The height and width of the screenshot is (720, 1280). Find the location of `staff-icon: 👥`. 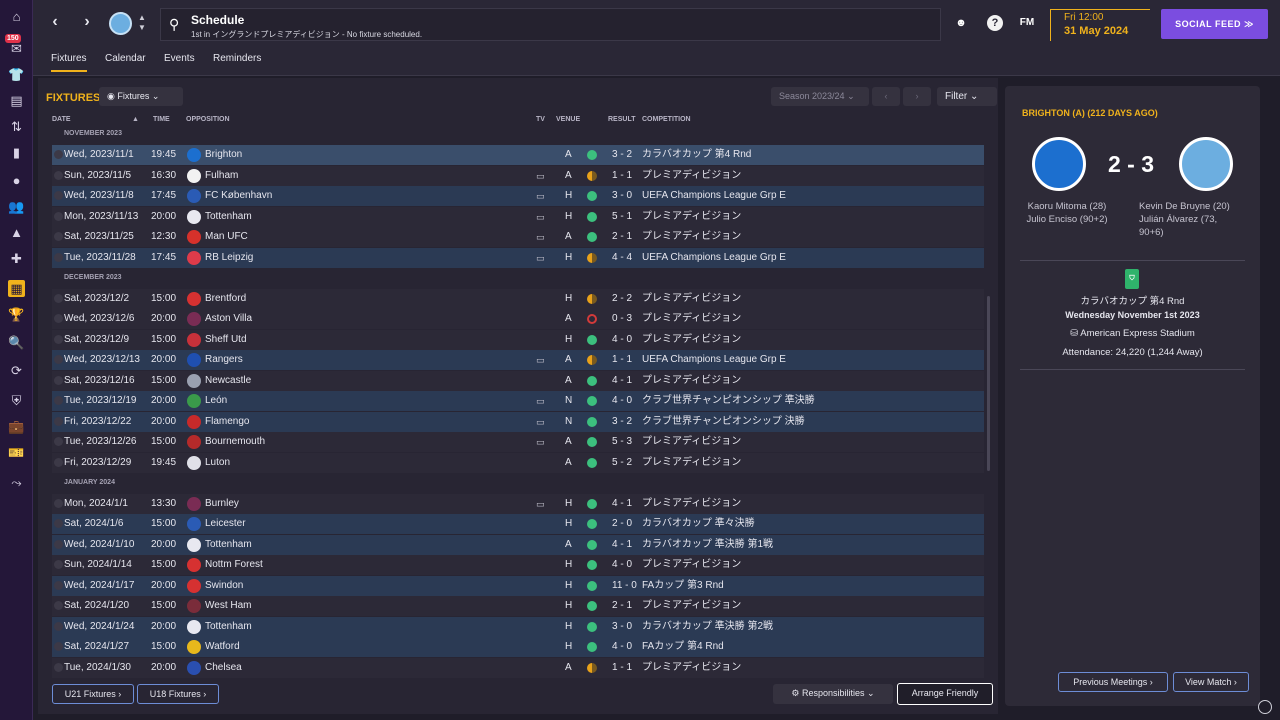

staff-icon: 👥 is located at coordinates (16, 206).